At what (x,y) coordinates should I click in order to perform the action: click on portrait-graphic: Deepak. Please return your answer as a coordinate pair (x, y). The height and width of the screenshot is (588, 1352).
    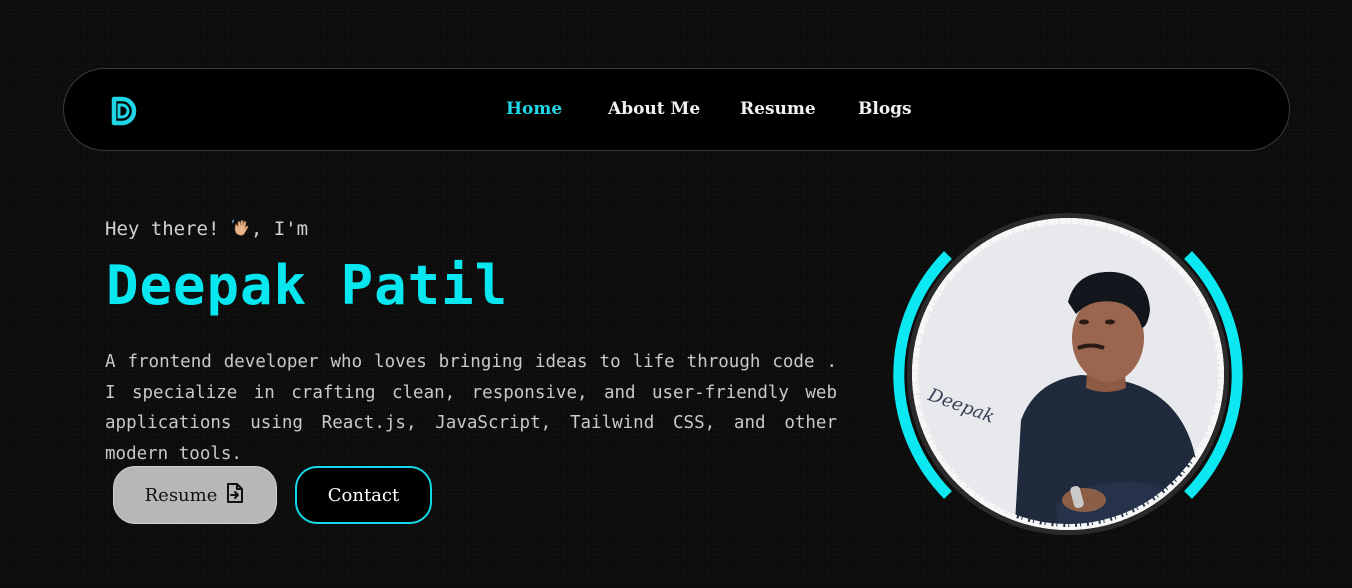
    Looking at the image, I should click on (1068, 374).